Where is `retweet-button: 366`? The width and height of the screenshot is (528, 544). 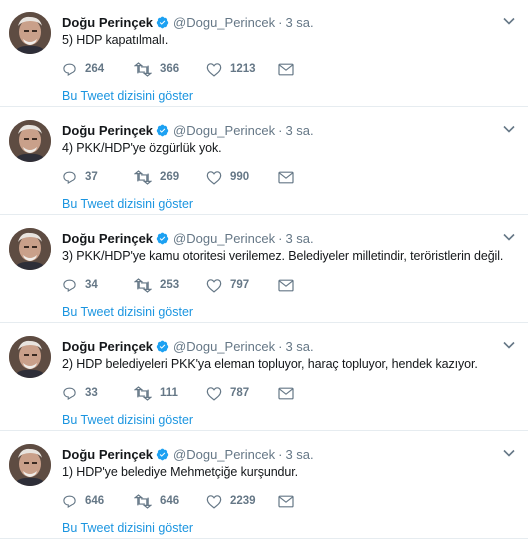 retweet-button: 366 is located at coordinates (170, 69).